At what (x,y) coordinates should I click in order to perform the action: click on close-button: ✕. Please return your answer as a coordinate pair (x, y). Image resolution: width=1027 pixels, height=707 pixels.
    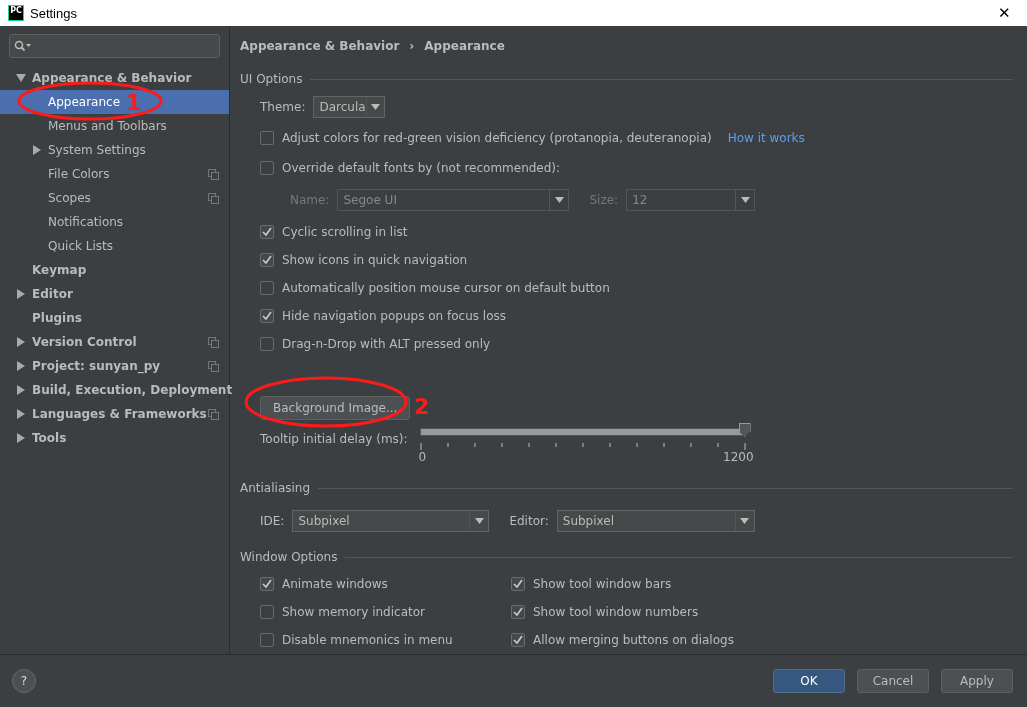
    Looking at the image, I should click on (1004, 13).